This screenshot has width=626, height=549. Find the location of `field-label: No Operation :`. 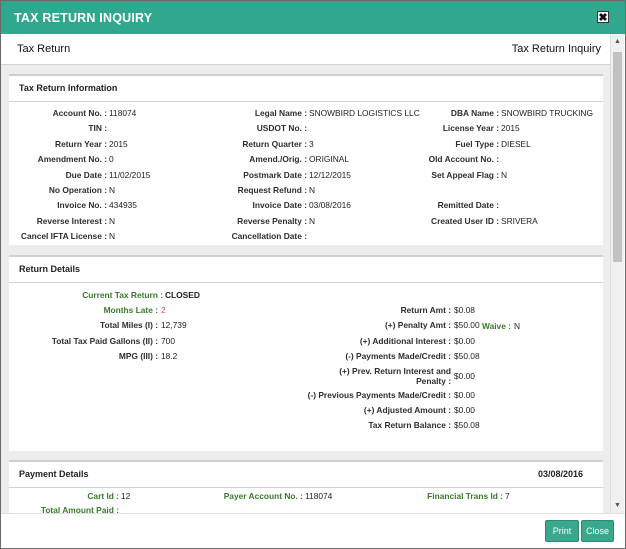

field-label: No Operation : is located at coordinates (77, 190).